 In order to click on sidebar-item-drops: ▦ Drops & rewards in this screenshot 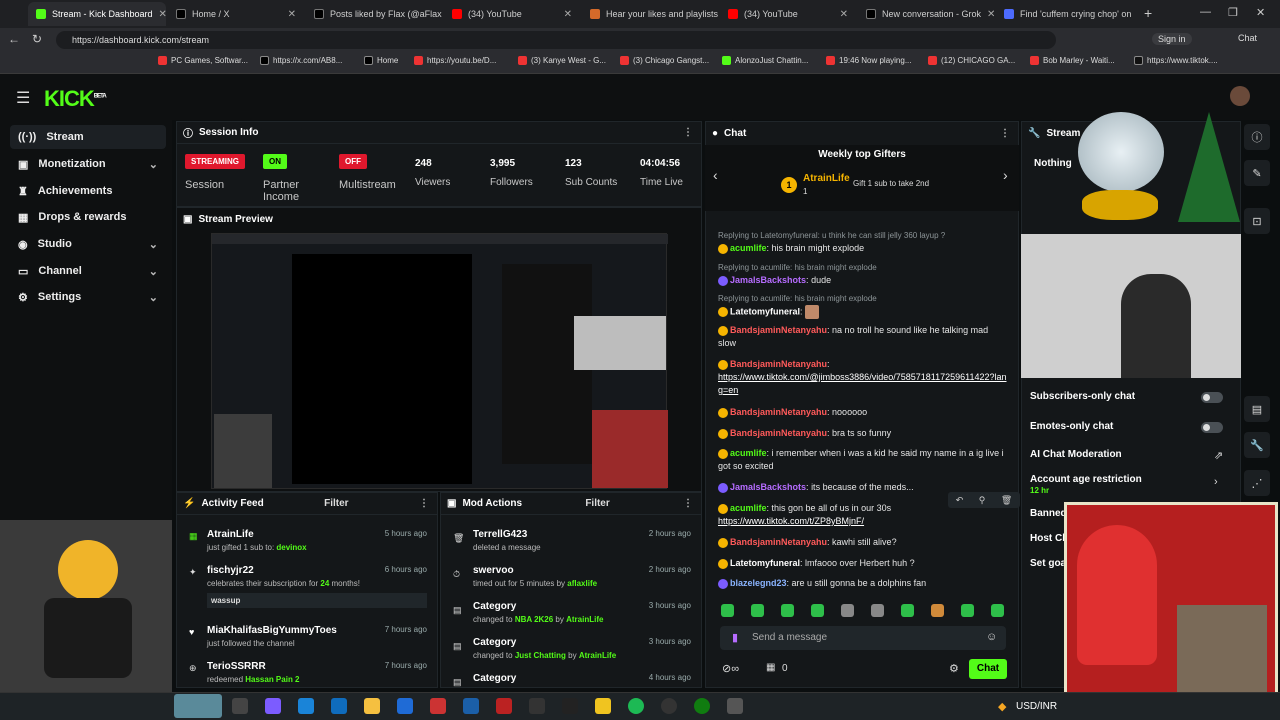, I will do `click(88, 217)`.